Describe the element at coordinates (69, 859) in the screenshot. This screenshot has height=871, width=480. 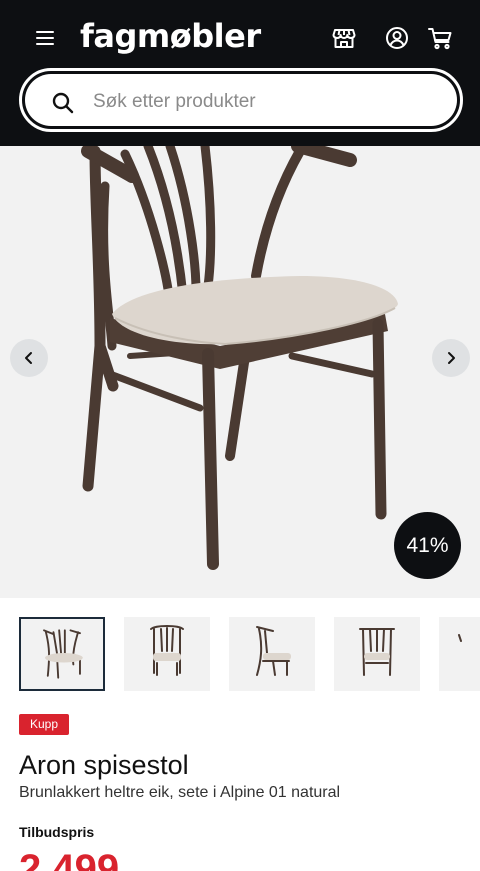
I see `product-price: 2 499` at that location.